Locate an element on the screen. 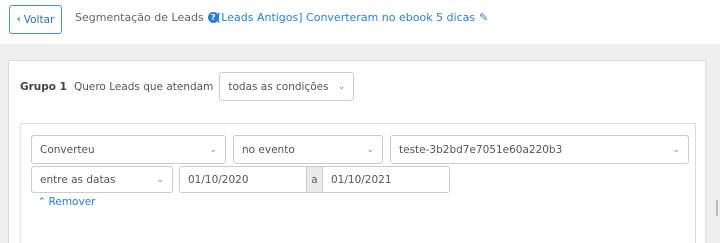 The width and height of the screenshot is (720, 243). group-description: Quero Leads que atendam is located at coordinates (143, 86).